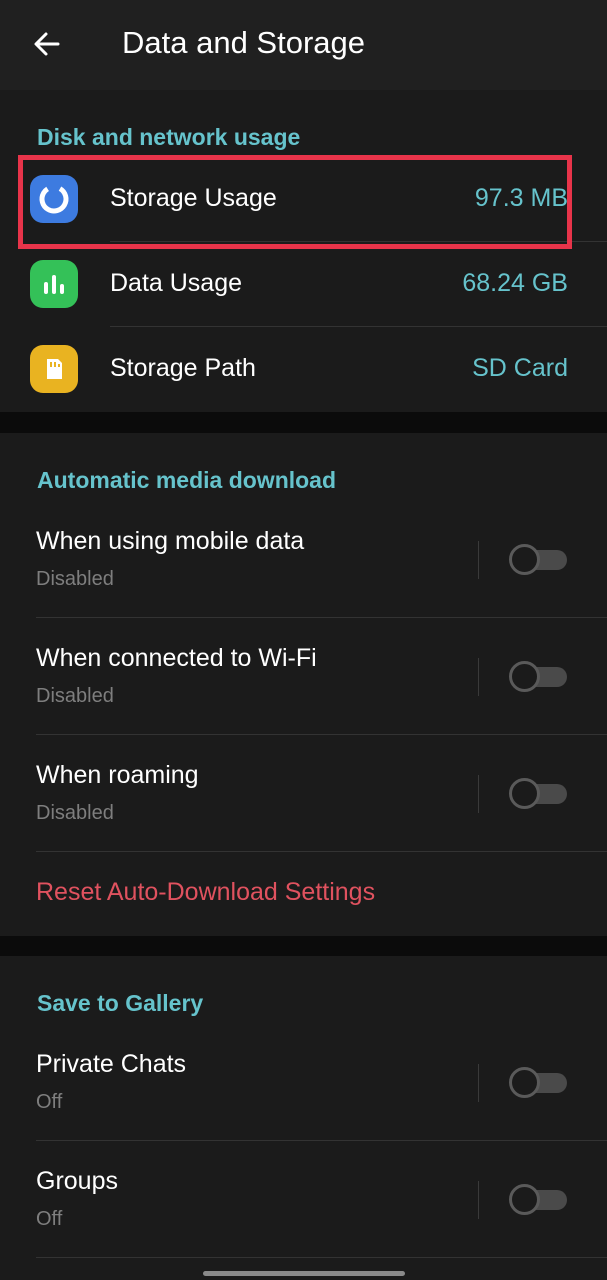  Describe the element at coordinates (303, 559) in the screenshot. I see `mobile-data-row: When using mobile data Disabled` at that location.